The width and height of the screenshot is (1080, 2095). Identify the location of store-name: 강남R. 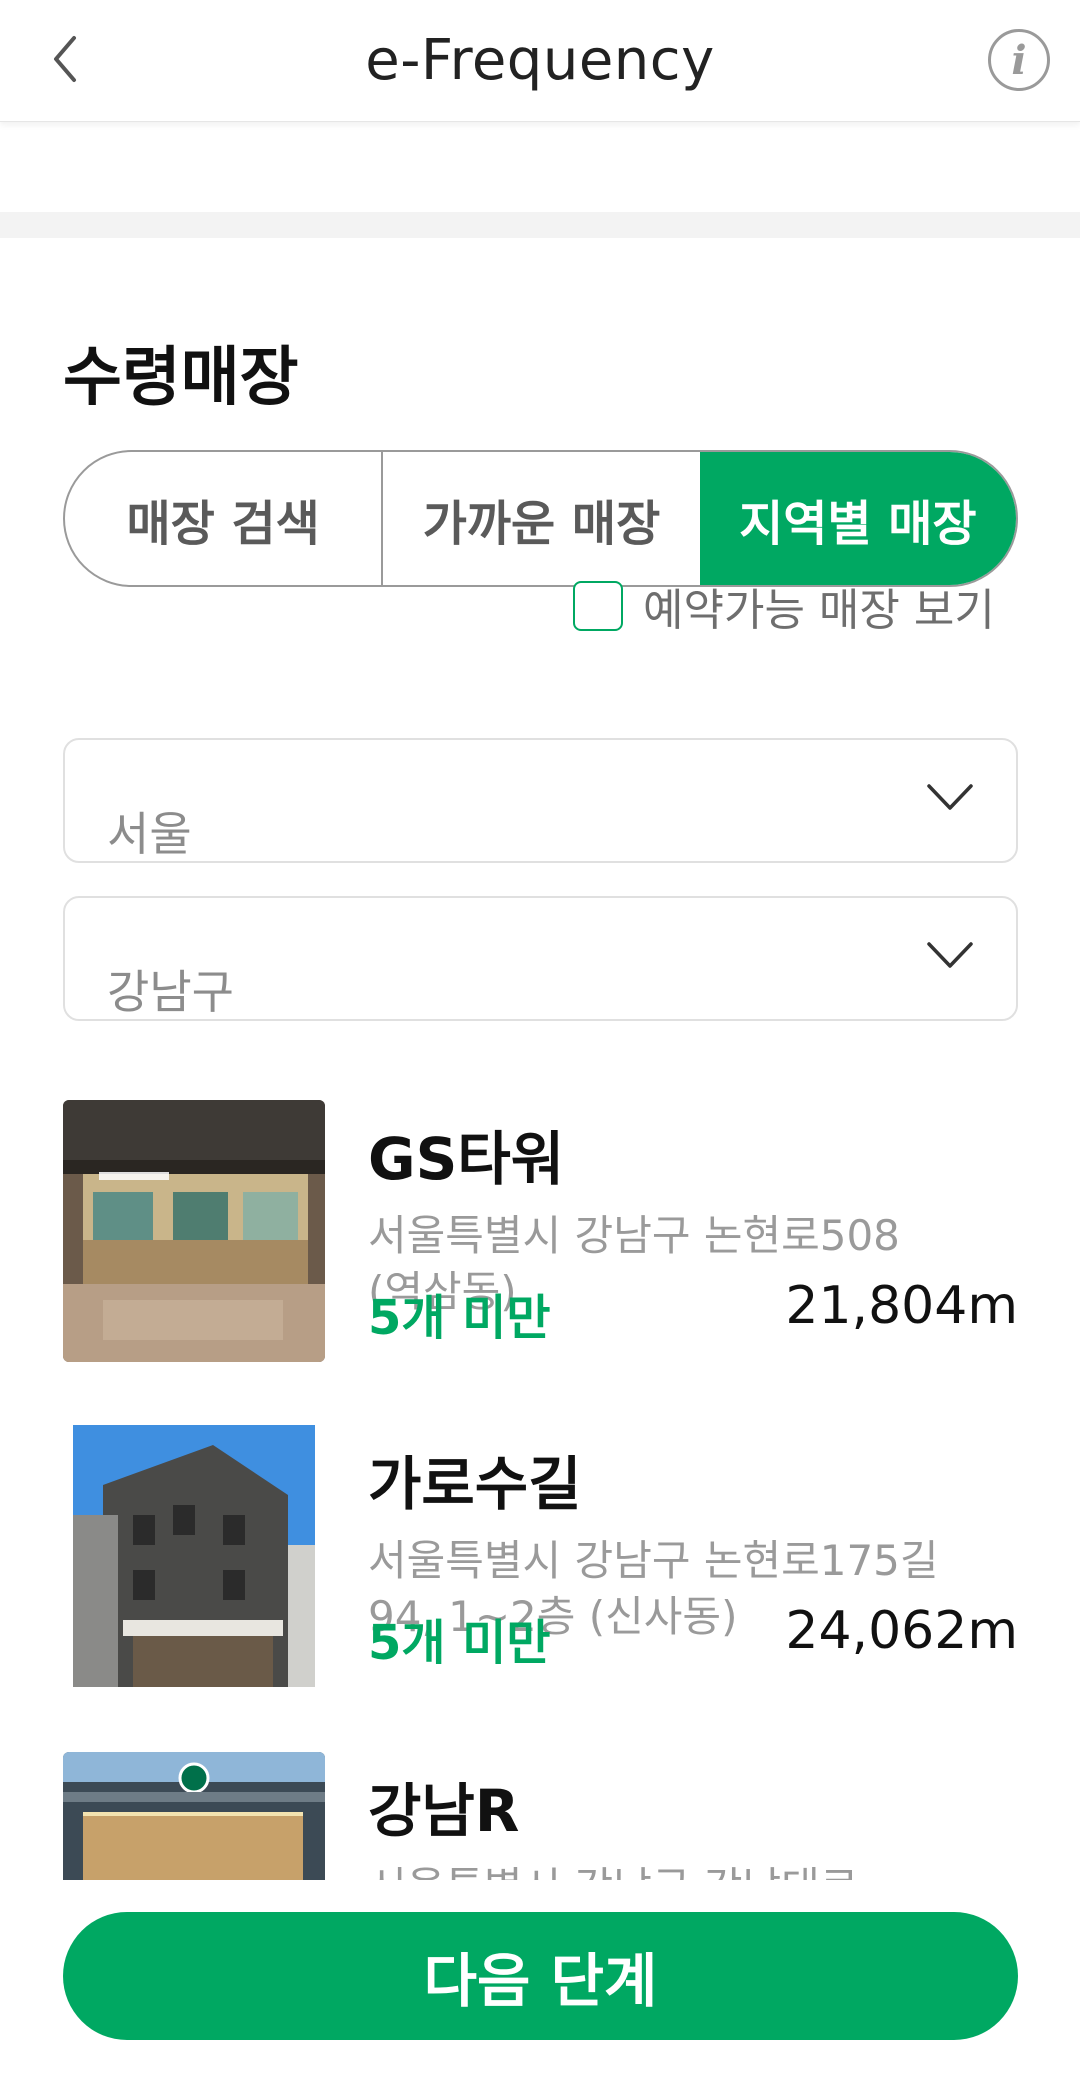
(444, 1811).